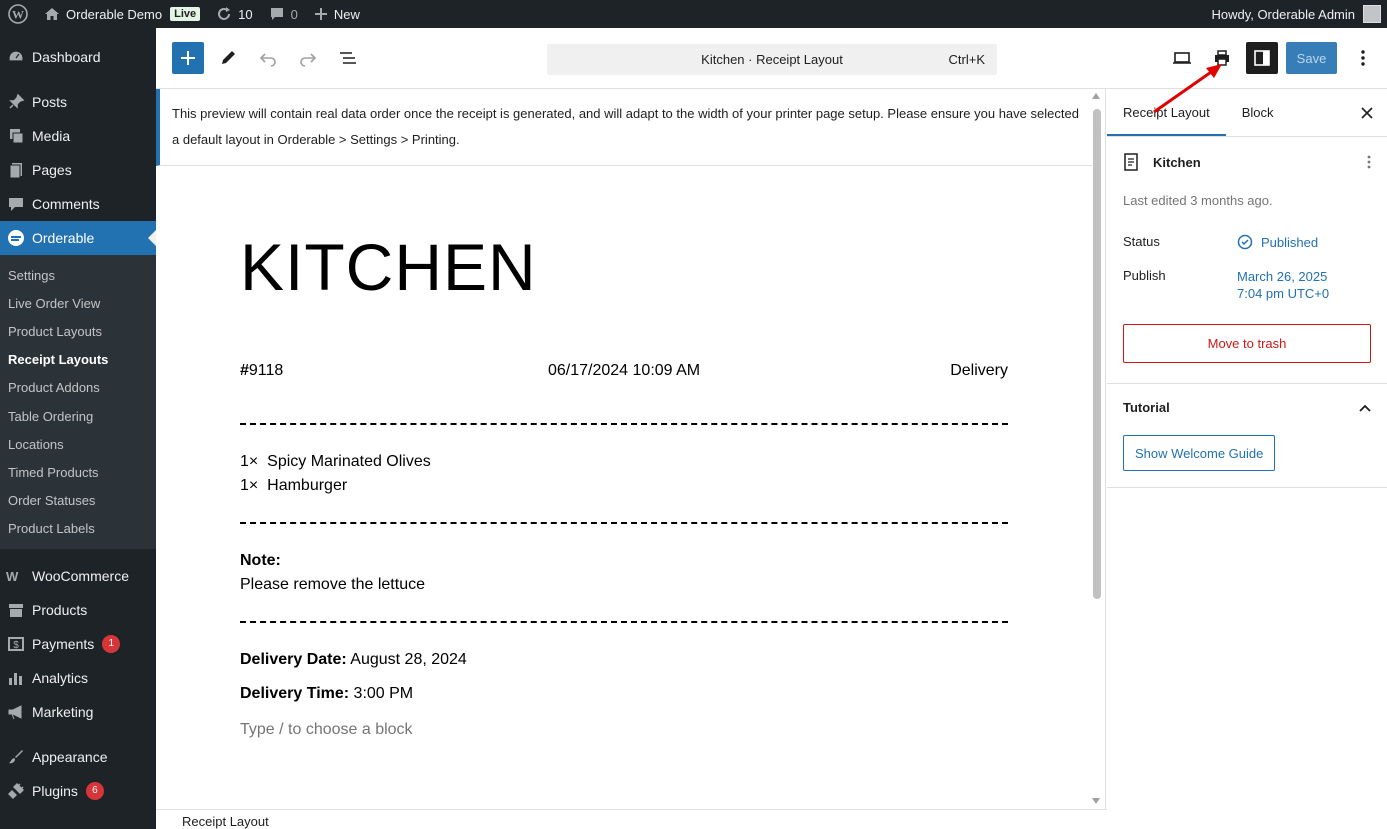 The height and width of the screenshot is (829, 1387). What do you see at coordinates (1131, 162) in the screenshot?
I see `document-icon` at bounding box center [1131, 162].